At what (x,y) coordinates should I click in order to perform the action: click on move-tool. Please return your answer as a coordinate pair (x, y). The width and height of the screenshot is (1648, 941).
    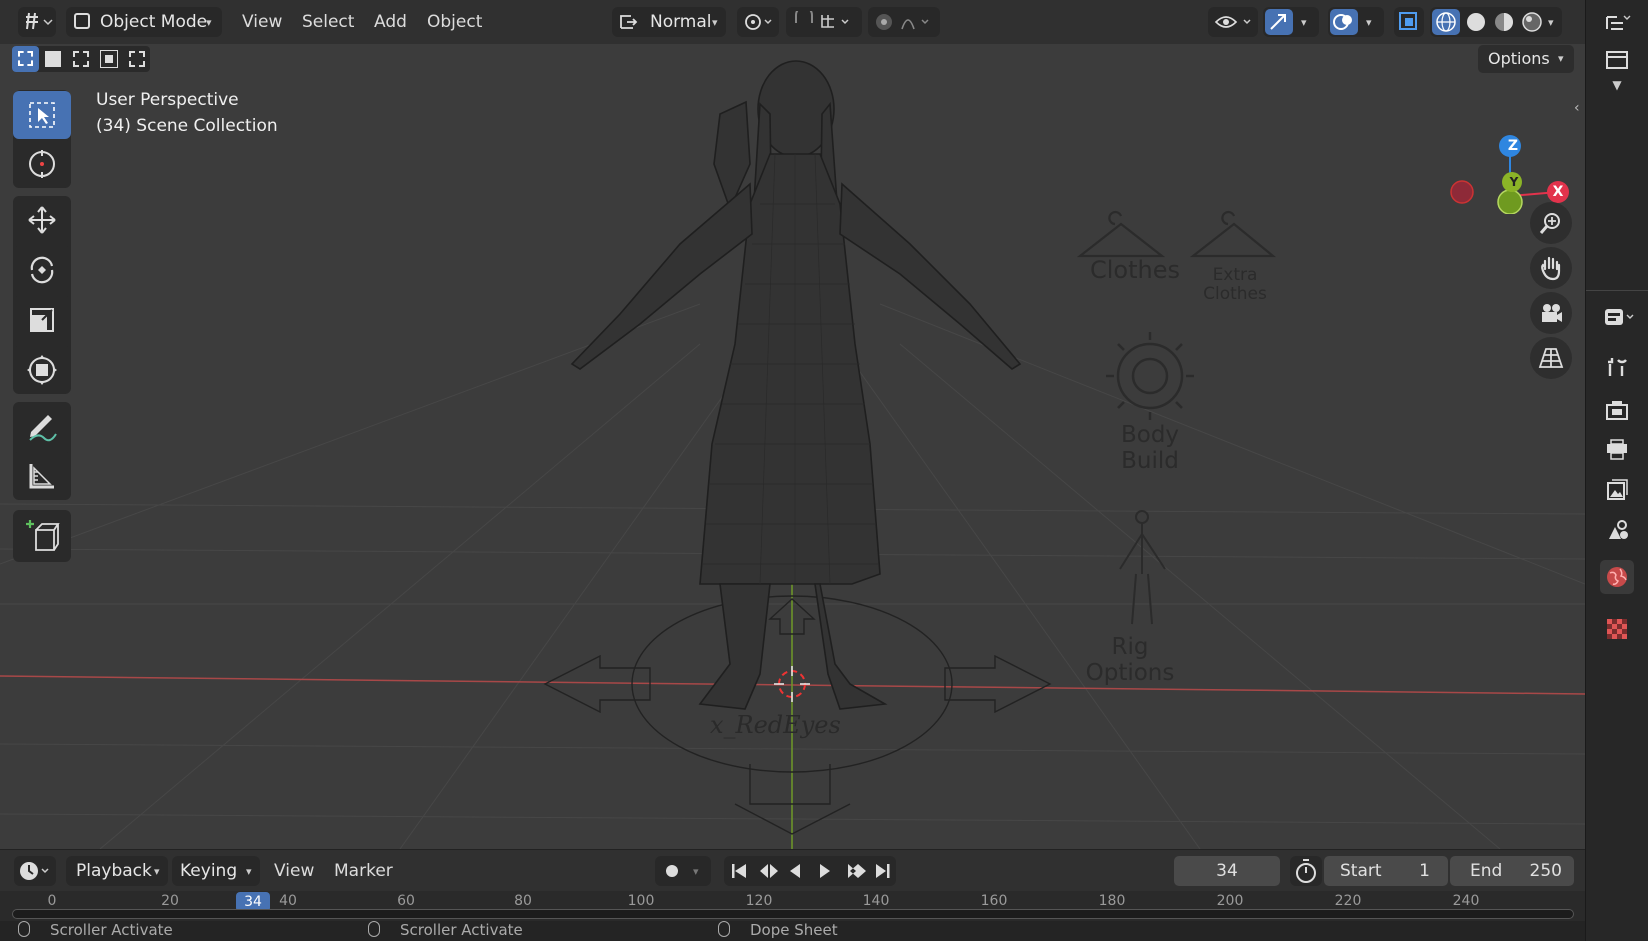
    Looking at the image, I should click on (42, 220).